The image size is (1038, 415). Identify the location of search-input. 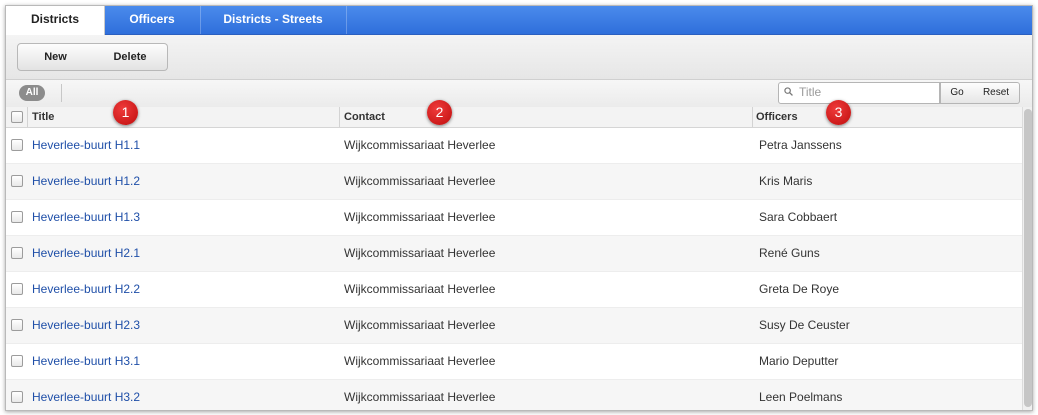
(867, 92).